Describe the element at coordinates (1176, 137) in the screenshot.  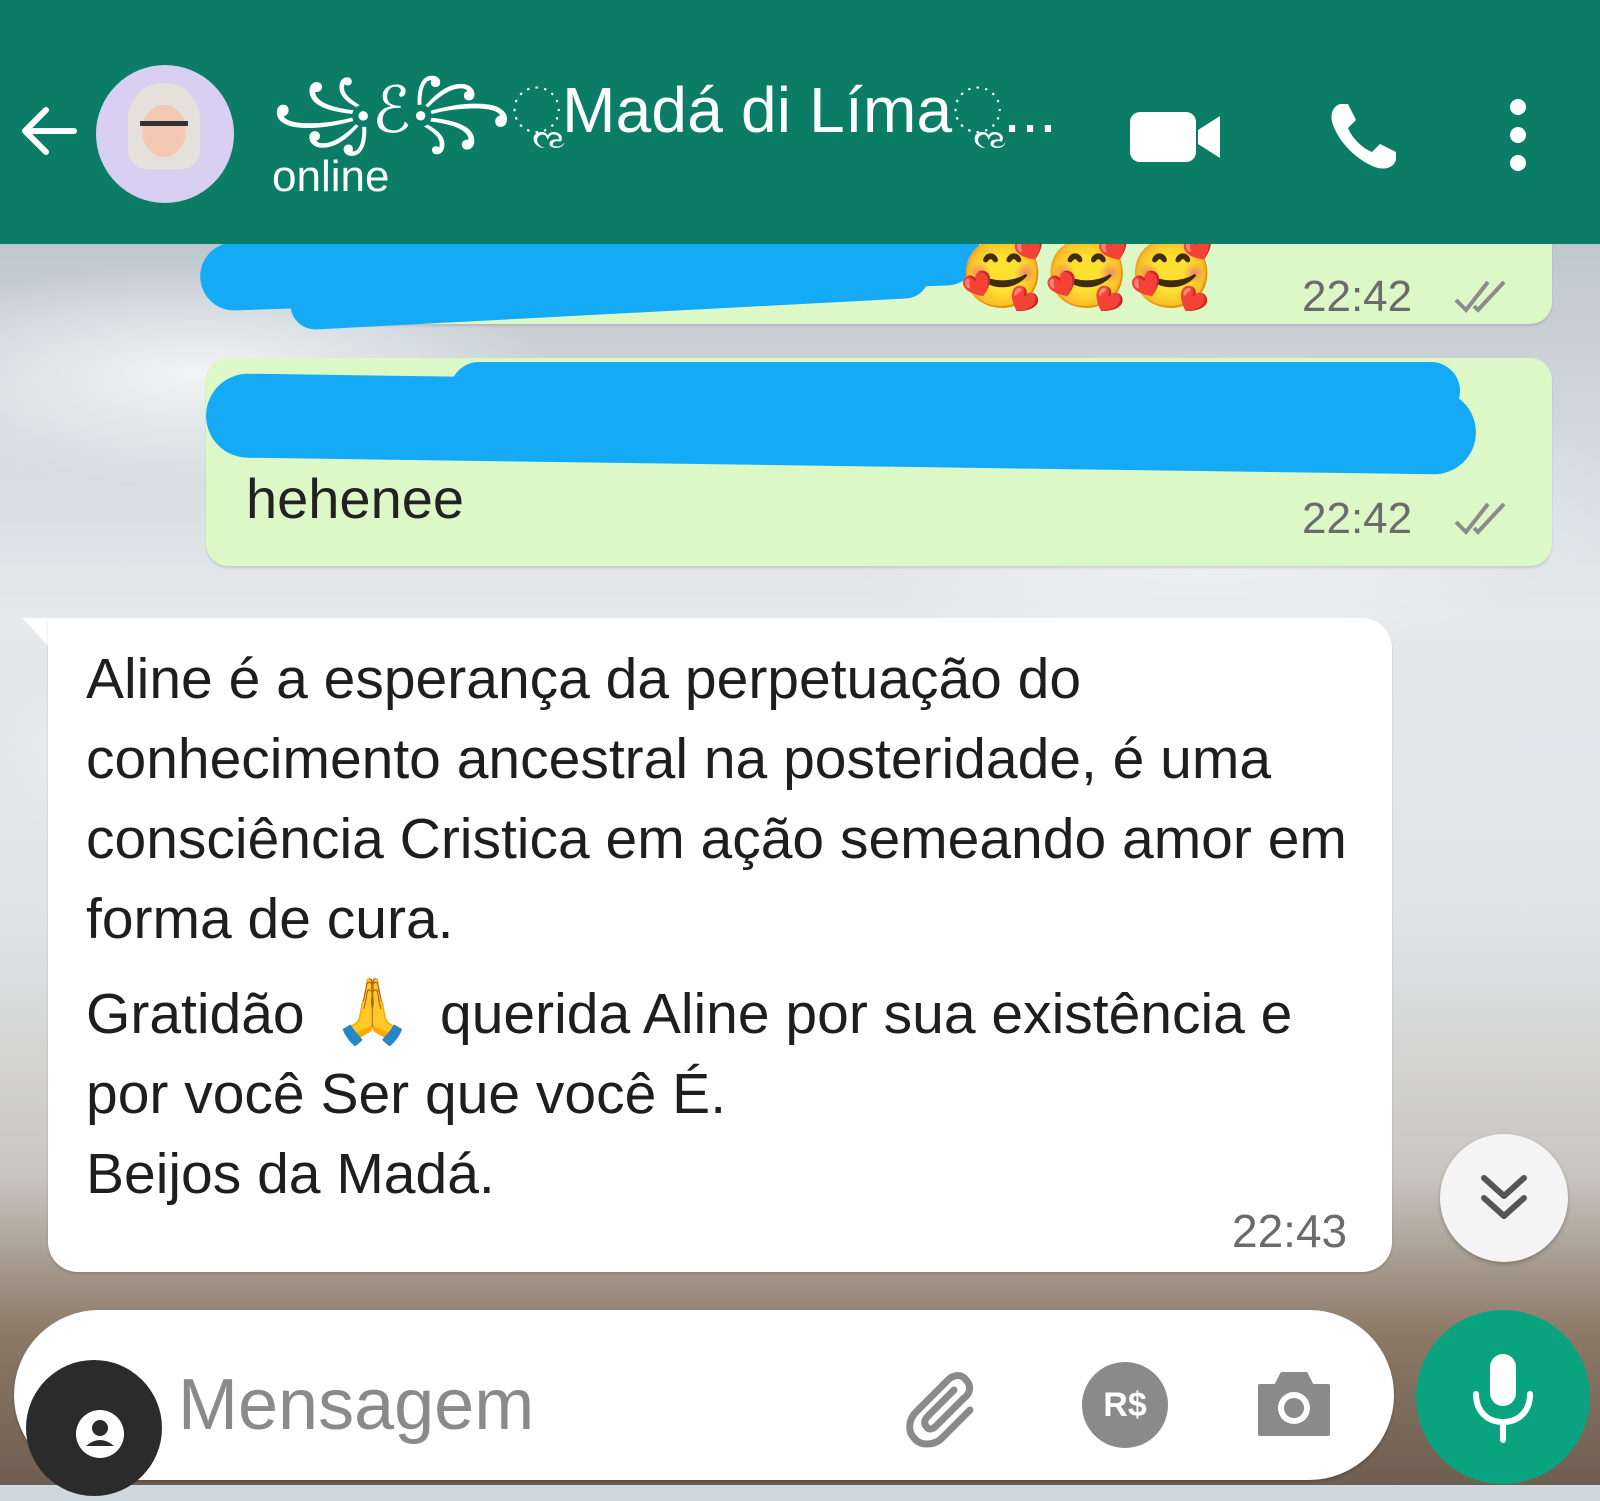
I see `video-call-icon` at that location.